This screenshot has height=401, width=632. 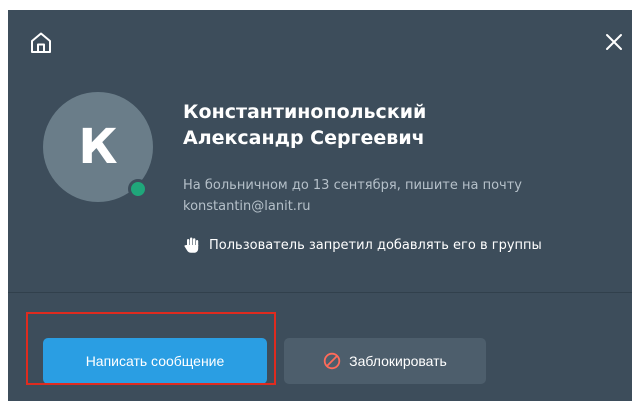 What do you see at coordinates (332, 361) in the screenshot?
I see `block-icon` at bounding box center [332, 361].